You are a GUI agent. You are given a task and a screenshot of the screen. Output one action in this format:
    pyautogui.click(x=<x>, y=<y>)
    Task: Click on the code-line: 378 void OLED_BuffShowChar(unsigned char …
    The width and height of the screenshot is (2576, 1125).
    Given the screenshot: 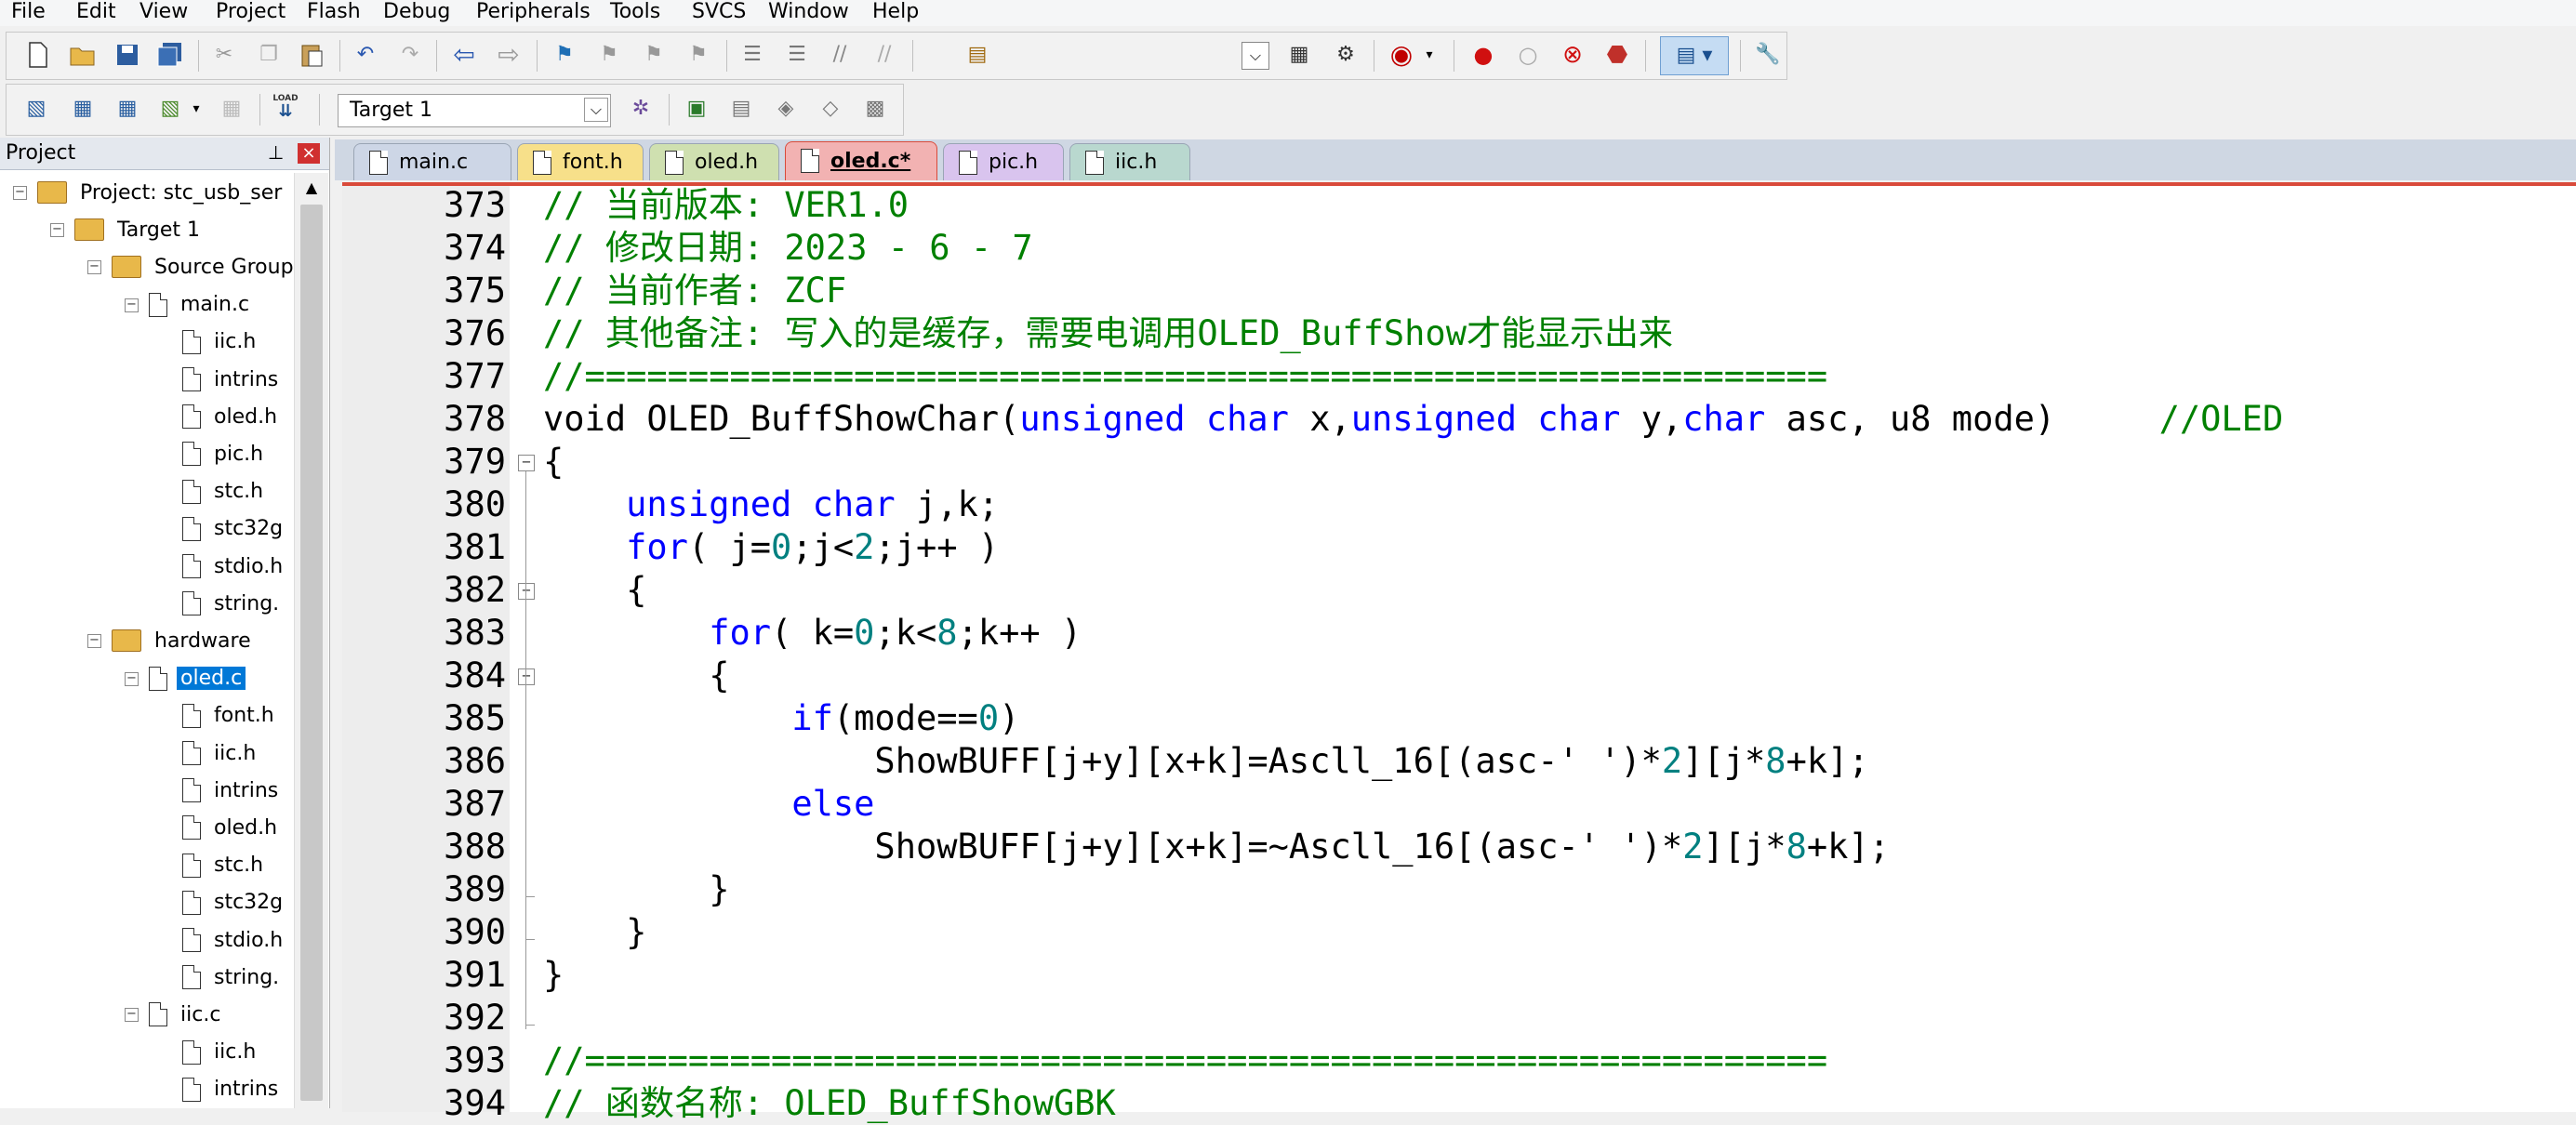 What is the action you would take?
    pyautogui.click(x=1459, y=420)
    